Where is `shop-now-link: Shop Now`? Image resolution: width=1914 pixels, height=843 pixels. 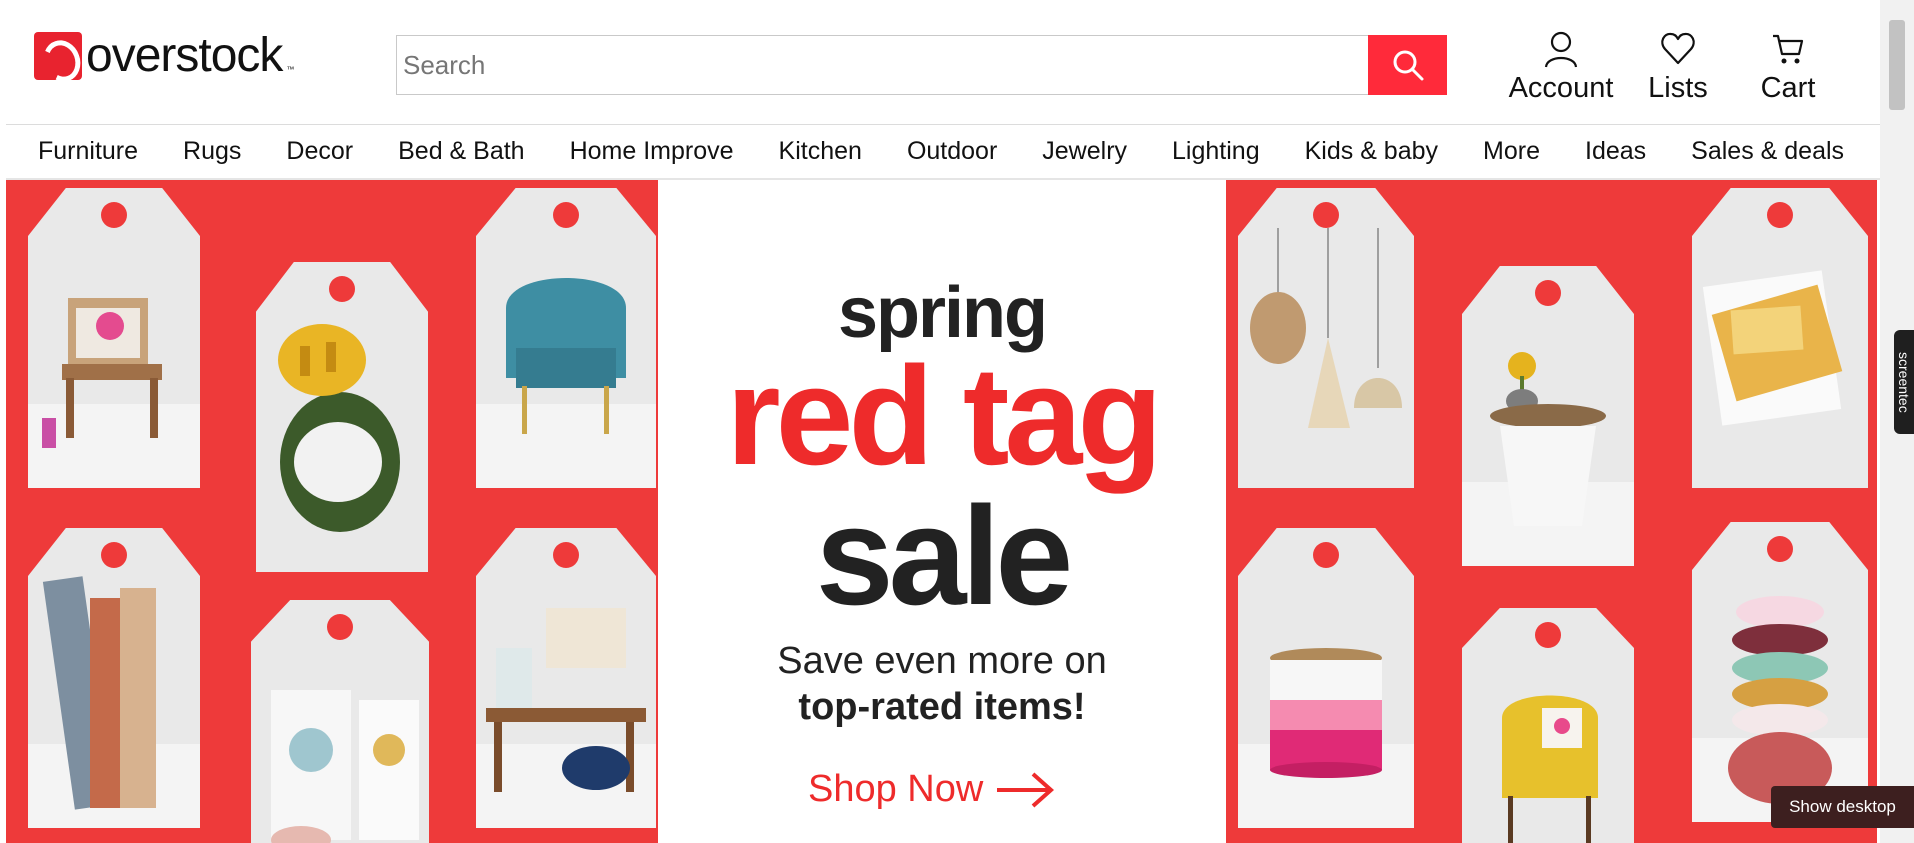
shop-now-link: Shop Now is located at coordinates (931, 789).